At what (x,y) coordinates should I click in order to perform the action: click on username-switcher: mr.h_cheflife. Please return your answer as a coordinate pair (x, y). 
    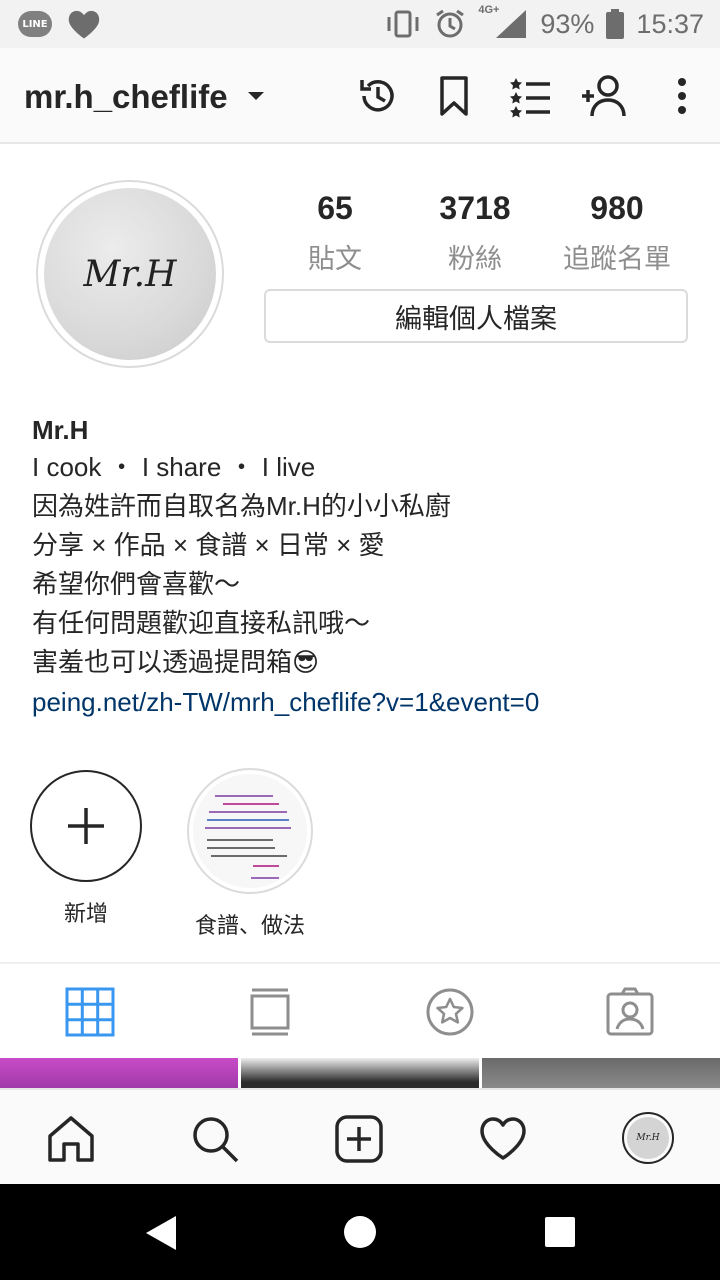
    Looking at the image, I should click on (126, 97).